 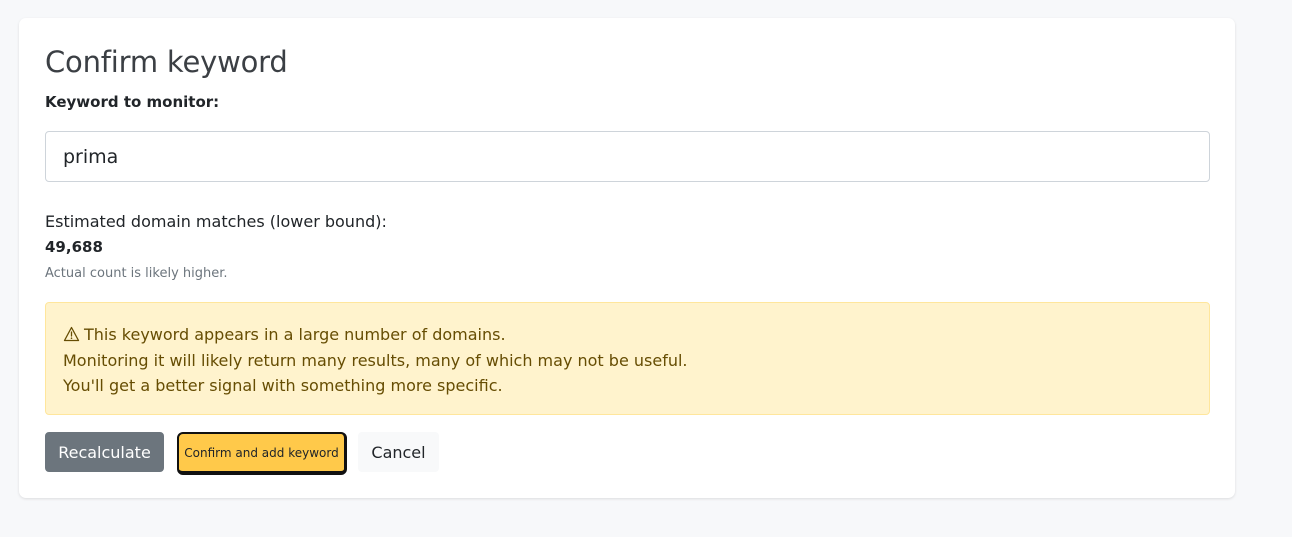 I want to click on keyword-field-label: Keyword to monitor:, so click(x=132, y=102).